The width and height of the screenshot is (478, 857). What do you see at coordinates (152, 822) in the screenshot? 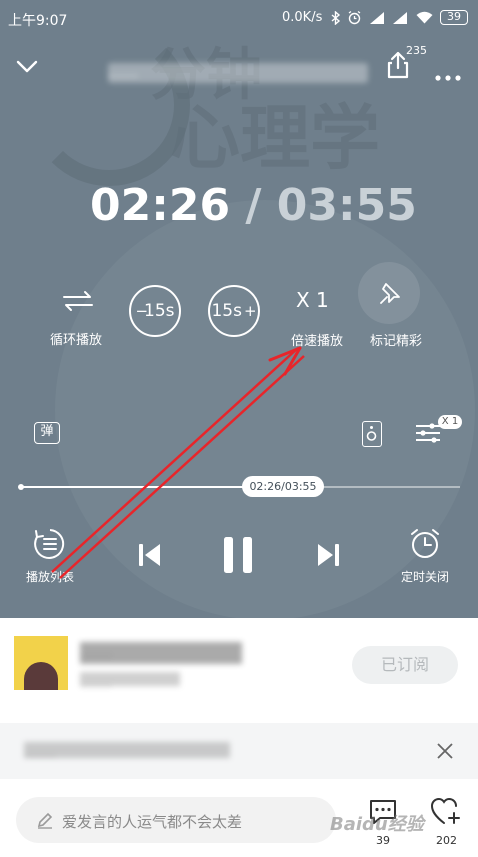
I see `comment-placeholder: 爱发言的人运气都不会太差` at bounding box center [152, 822].